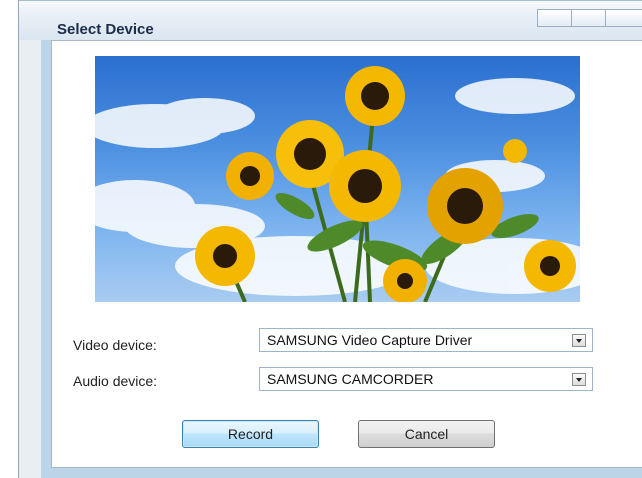 The height and width of the screenshot is (478, 642). Describe the element at coordinates (105, 29) in the screenshot. I see `window-title: Select Device` at that location.